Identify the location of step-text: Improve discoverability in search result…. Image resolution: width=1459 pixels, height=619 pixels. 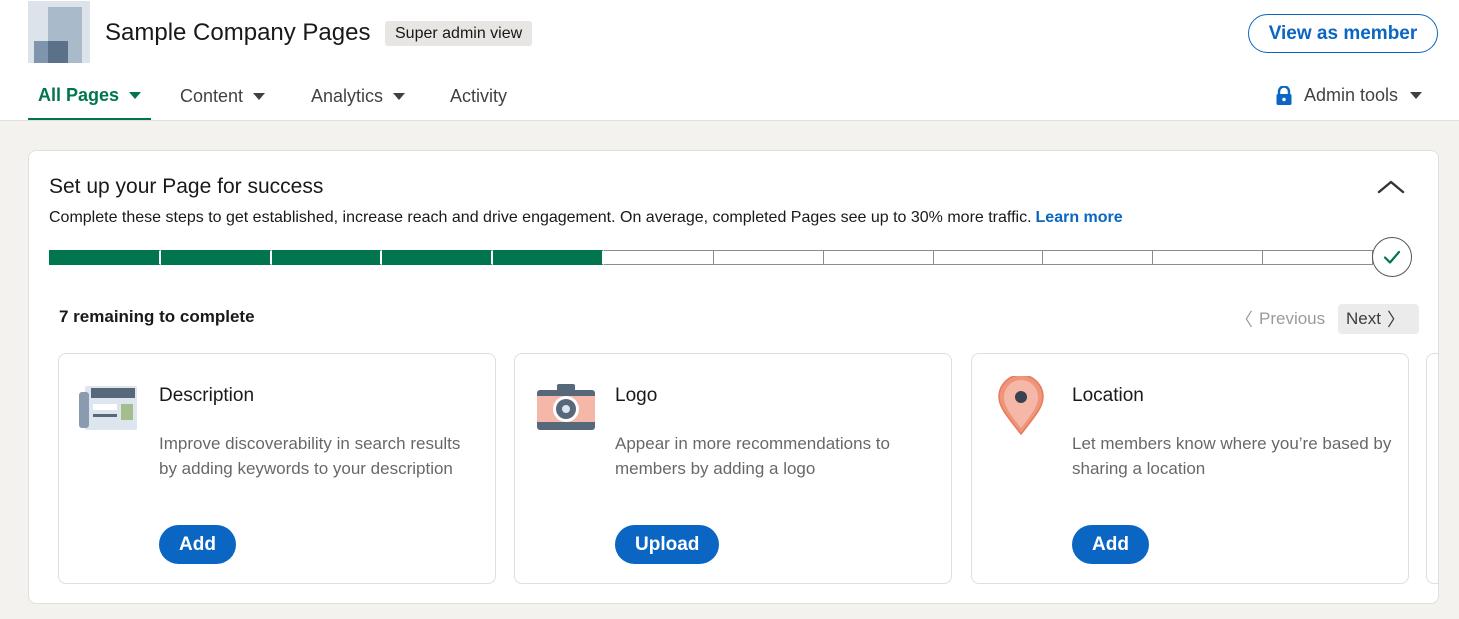
(310, 456).